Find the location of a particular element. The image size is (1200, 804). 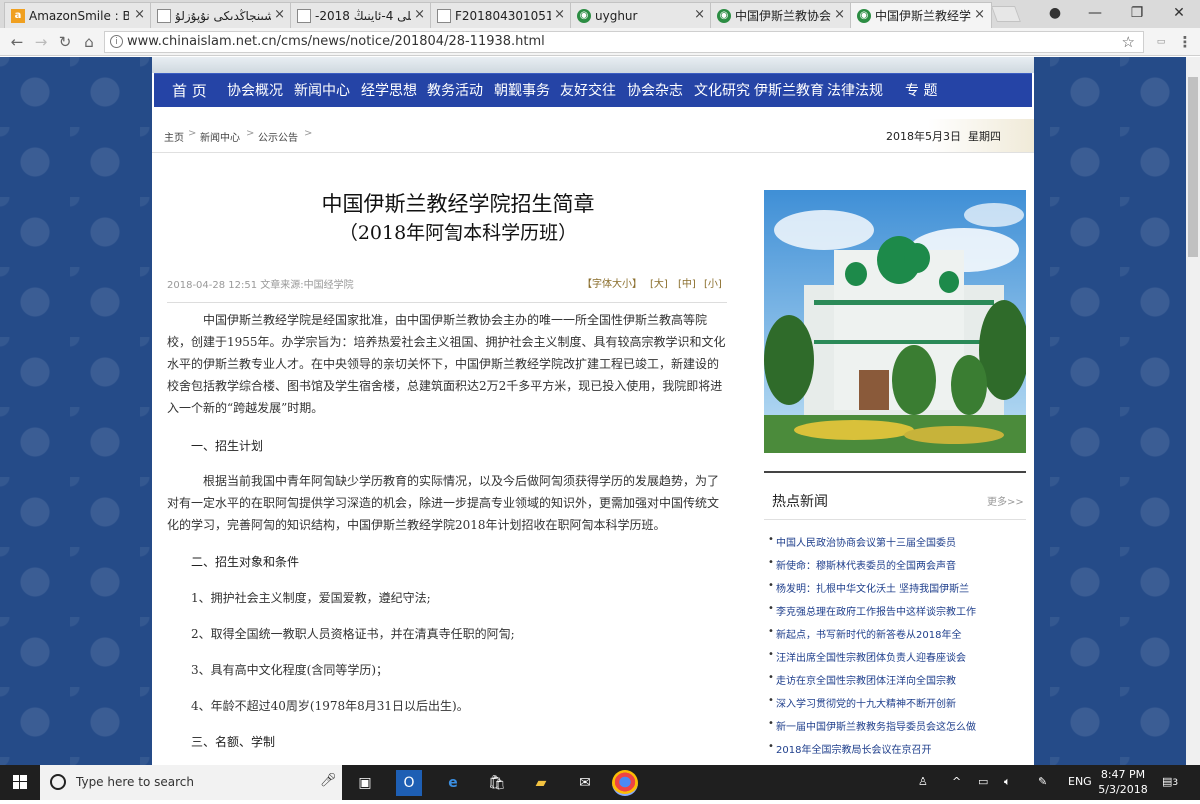

tab-label: -2018 يىلى 4-ئاينىڭ is located at coordinates (363, 15).